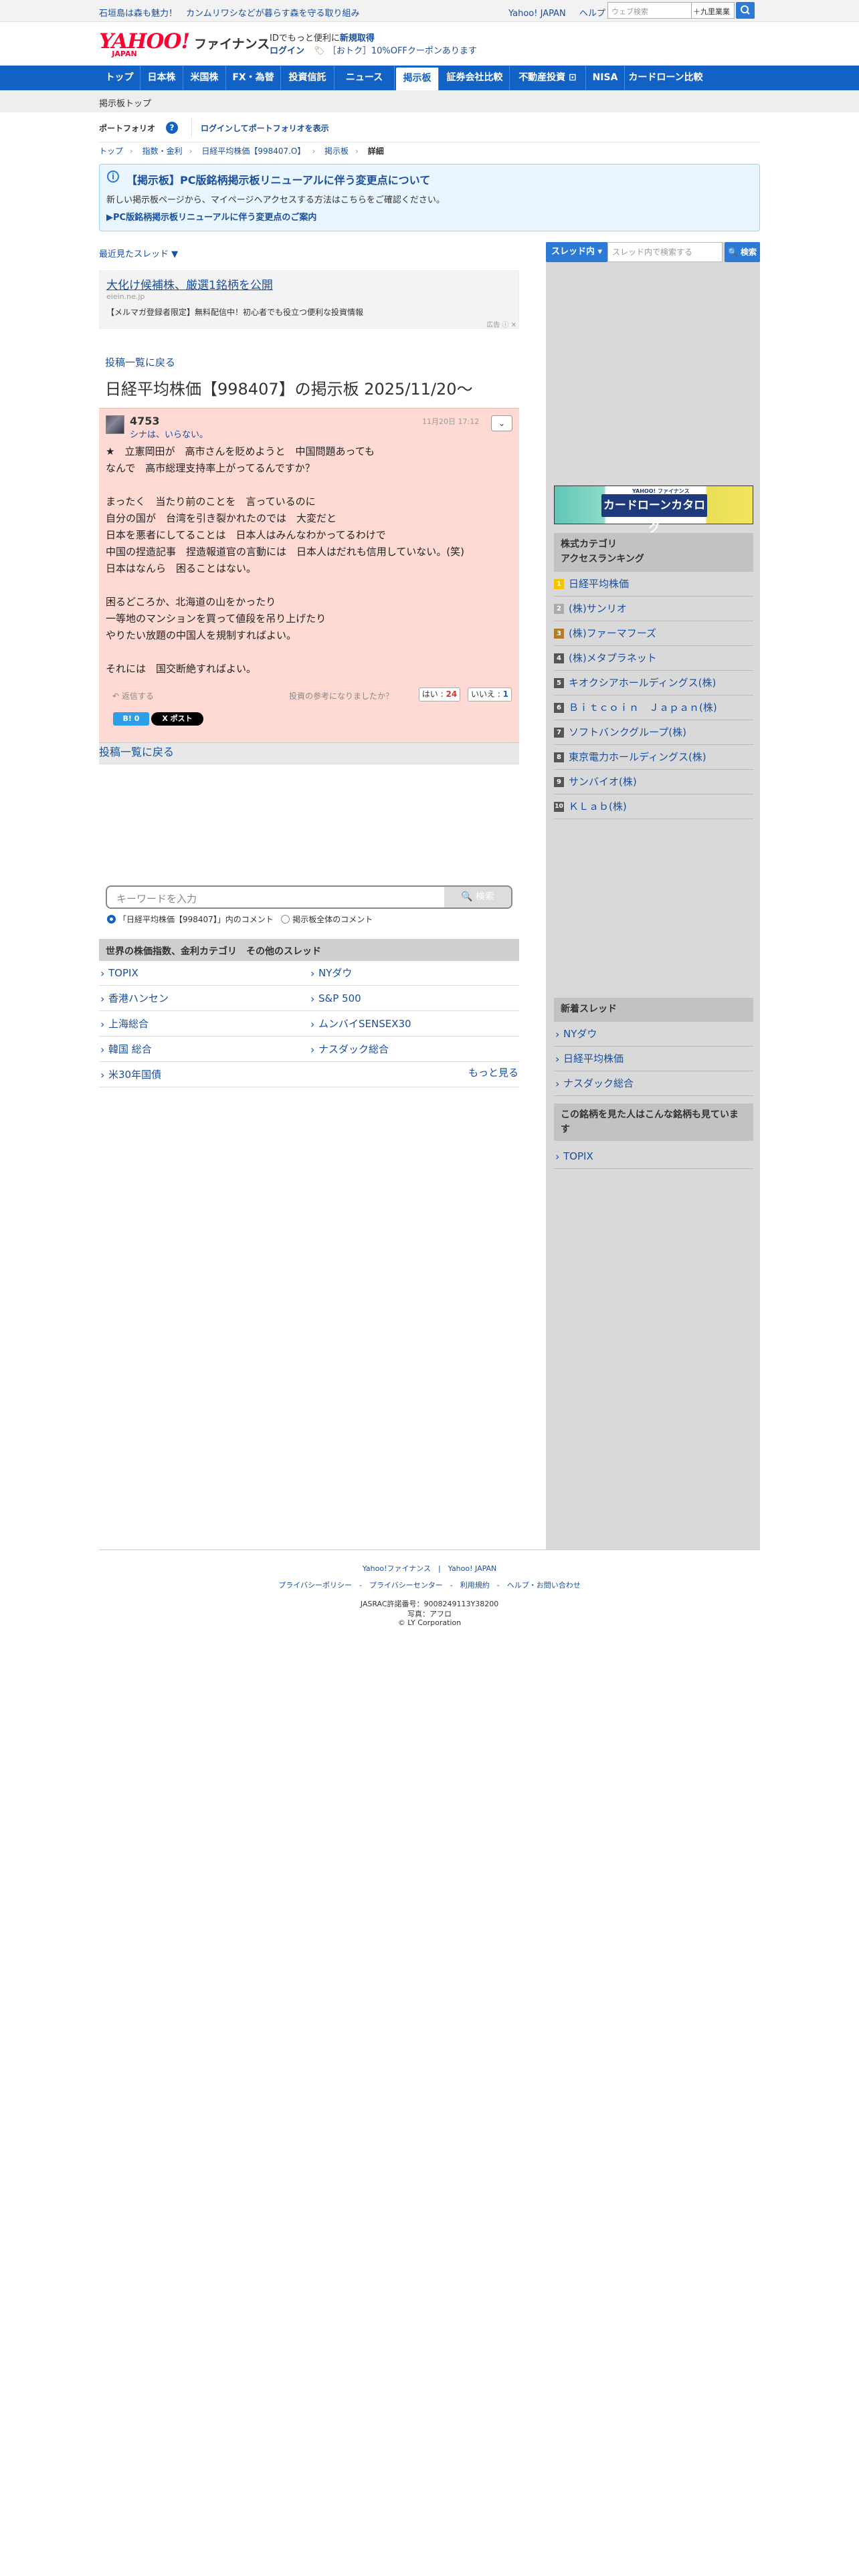 Image resolution: width=859 pixels, height=2576 pixels. I want to click on photo-credit: 写真：アフロ, so click(429, 1614).